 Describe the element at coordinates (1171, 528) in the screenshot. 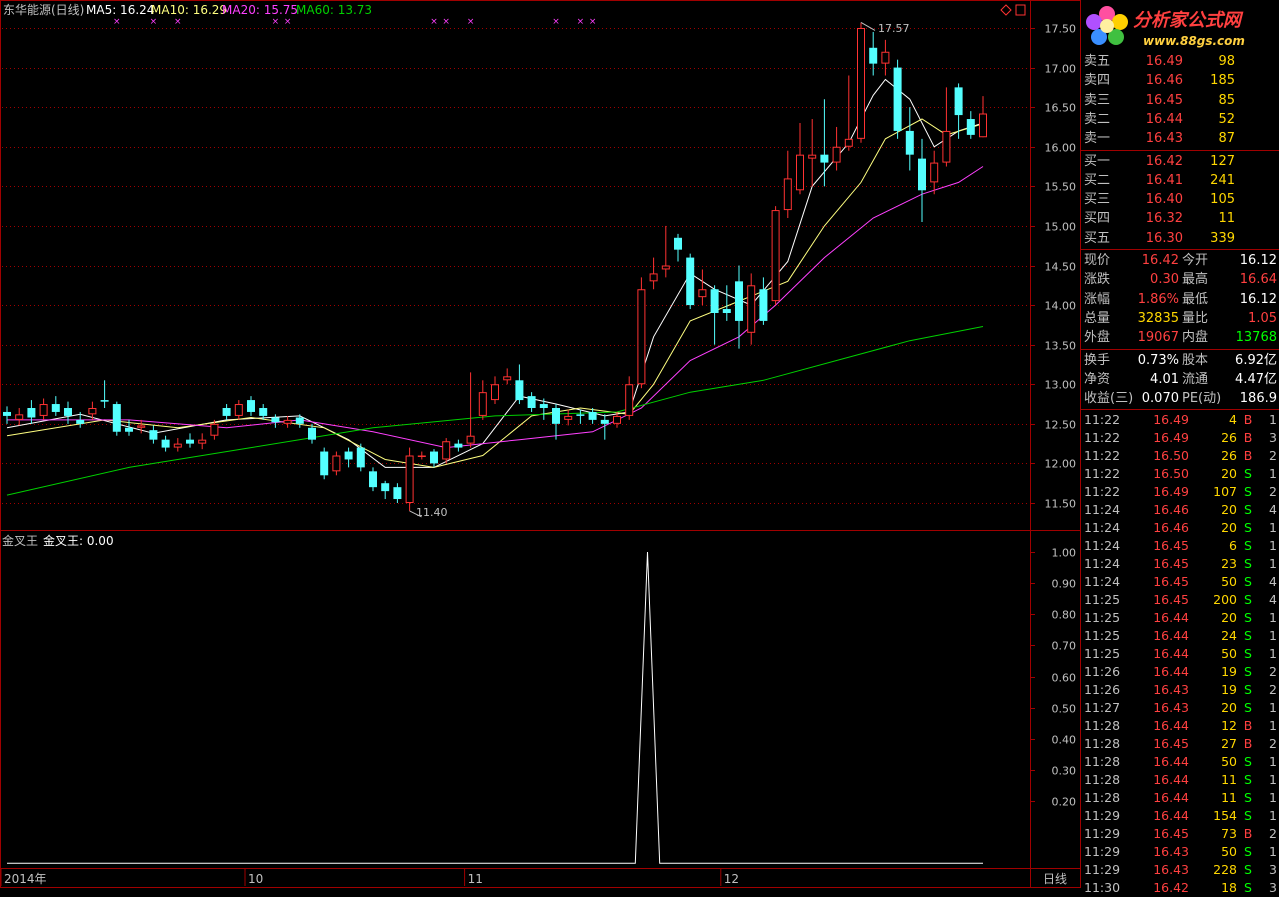

I see `tick-price: 16.46` at that location.